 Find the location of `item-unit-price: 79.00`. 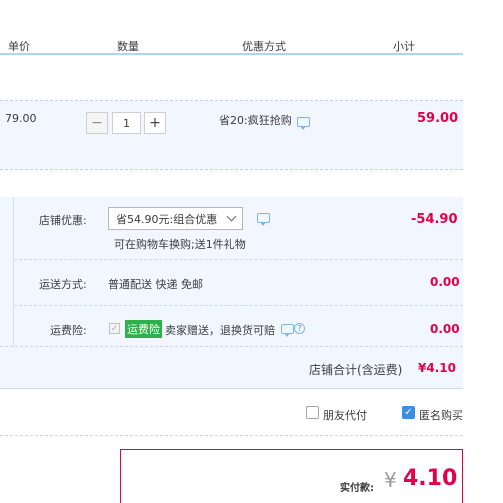

item-unit-price: 79.00 is located at coordinates (21, 118).